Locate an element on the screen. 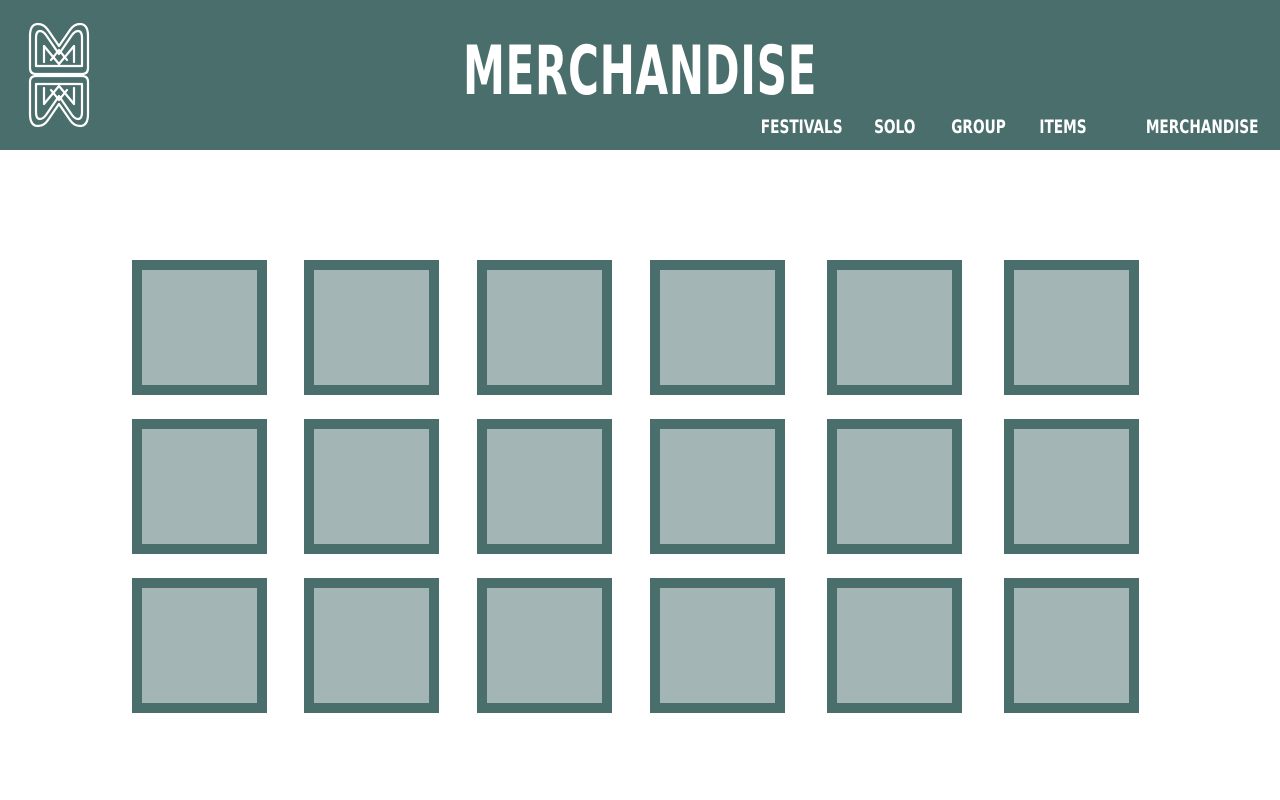 This screenshot has width=1280, height=800. nav-link-festivals: FESTIVALS is located at coordinates (786, 127).